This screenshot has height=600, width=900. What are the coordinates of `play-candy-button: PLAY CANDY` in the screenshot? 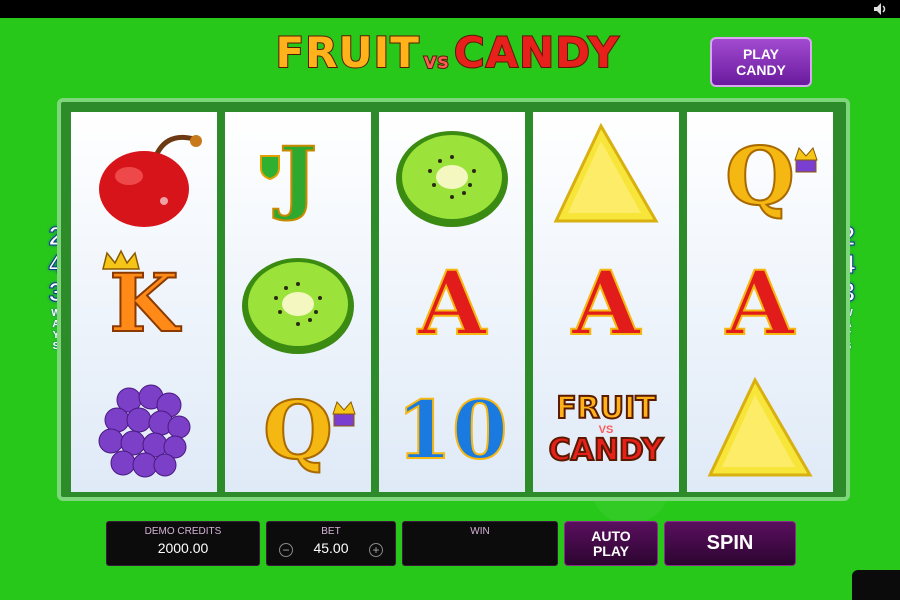 It's located at (761, 62).